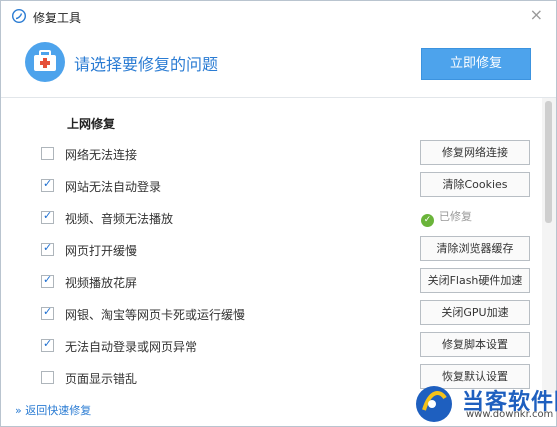 The height and width of the screenshot is (427, 557). What do you see at coordinates (455, 216) in the screenshot?
I see `fixed-status-text: 已修复` at bounding box center [455, 216].